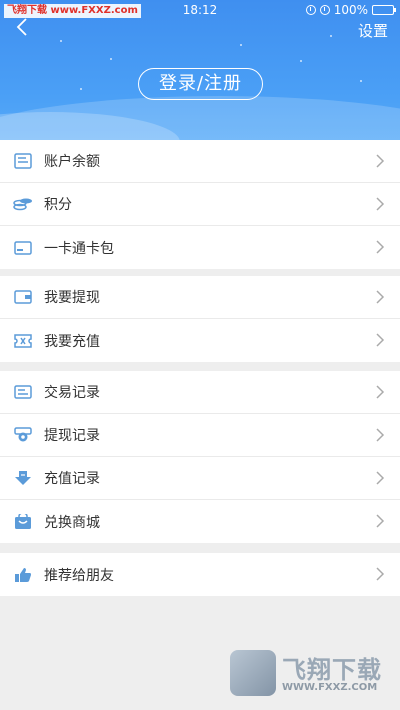 The width and height of the screenshot is (400, 710). What do you see at coordinates (72, 436) in the screenshot?
I see `menu-item-label: 提现记录` at bounding box center [72, 436].